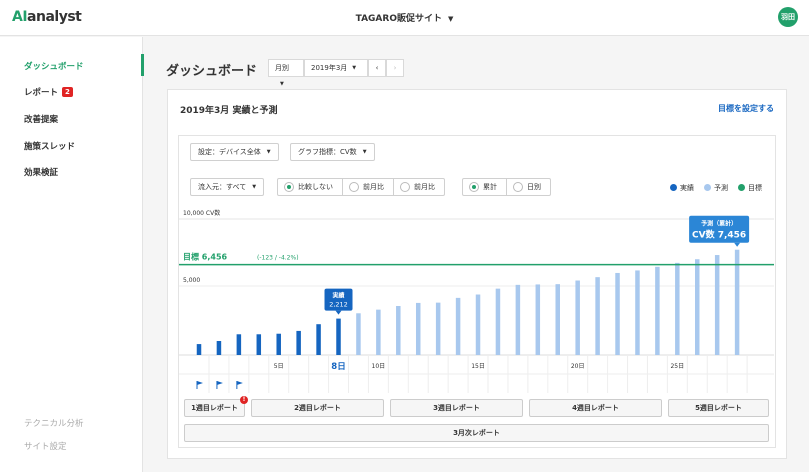 This screenshot has width=809, height=472. I want to click on mode-daily-option: 日別, so click(528, 187).